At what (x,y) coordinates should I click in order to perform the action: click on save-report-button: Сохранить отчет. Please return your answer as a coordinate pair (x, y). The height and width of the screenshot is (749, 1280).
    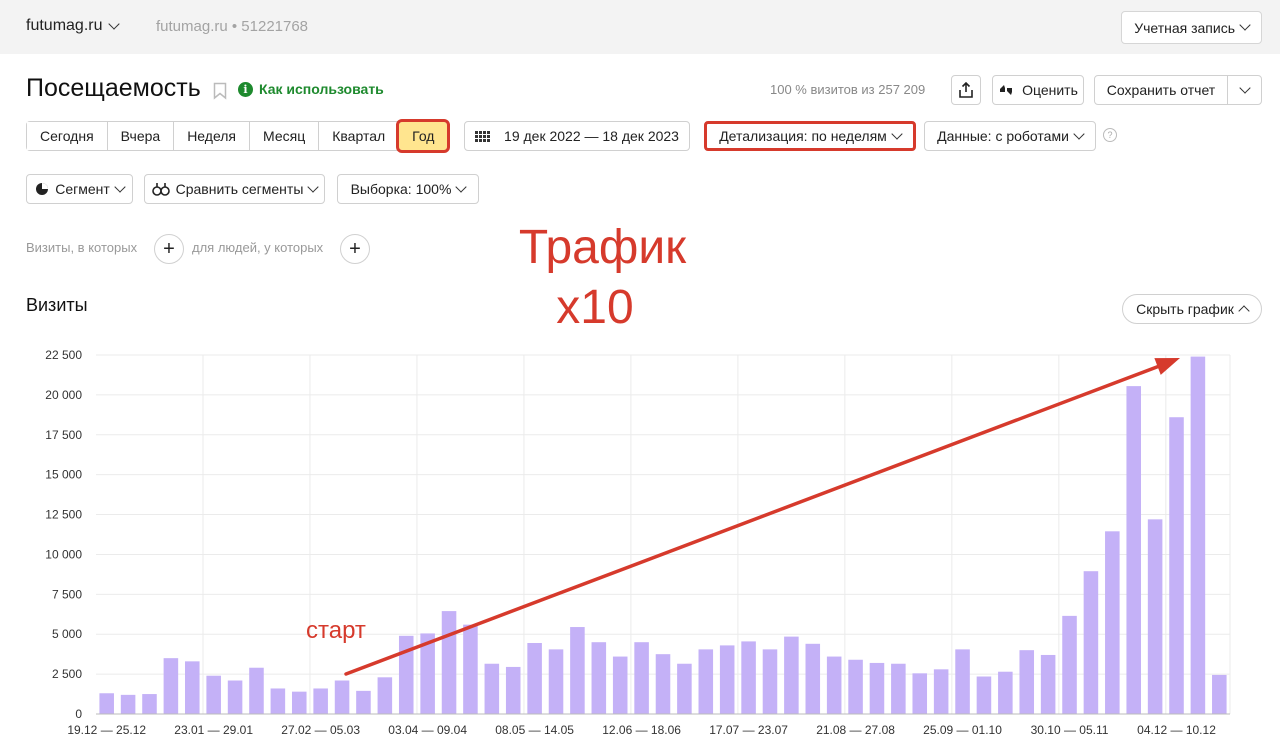
    Looking at the image, I should click on (1161, 90).